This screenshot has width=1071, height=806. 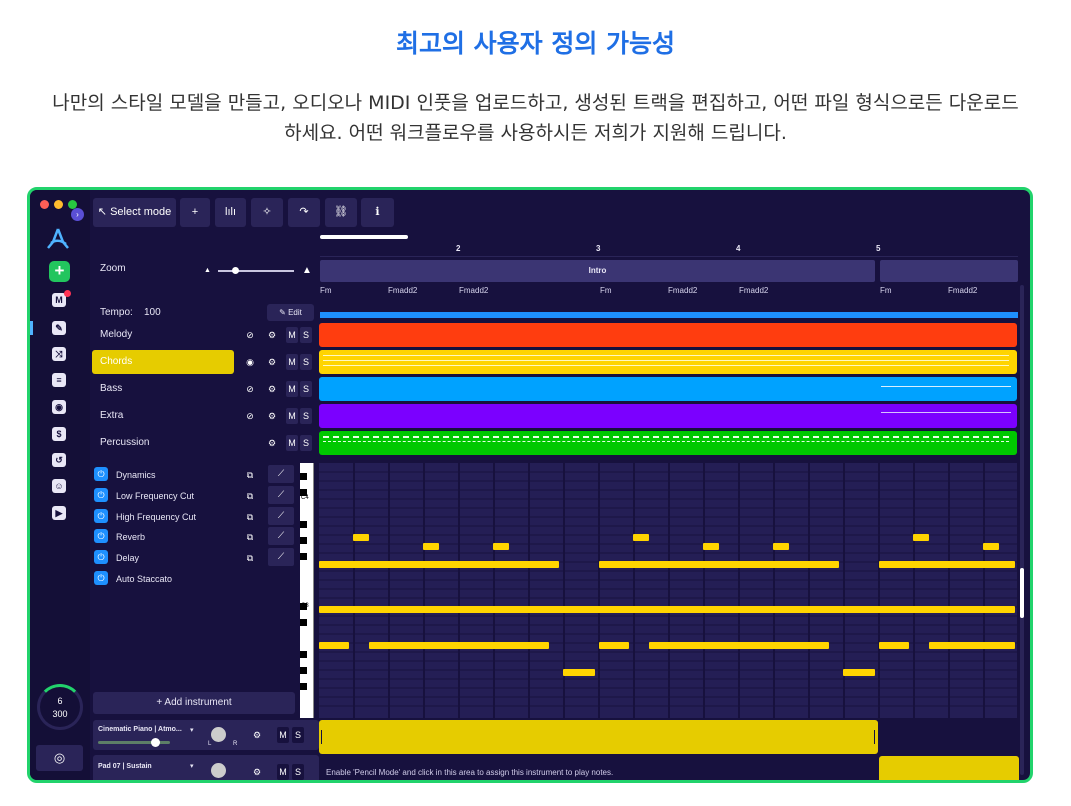 I want to click on discord-icon: ☺, so click(x=59, y=486).